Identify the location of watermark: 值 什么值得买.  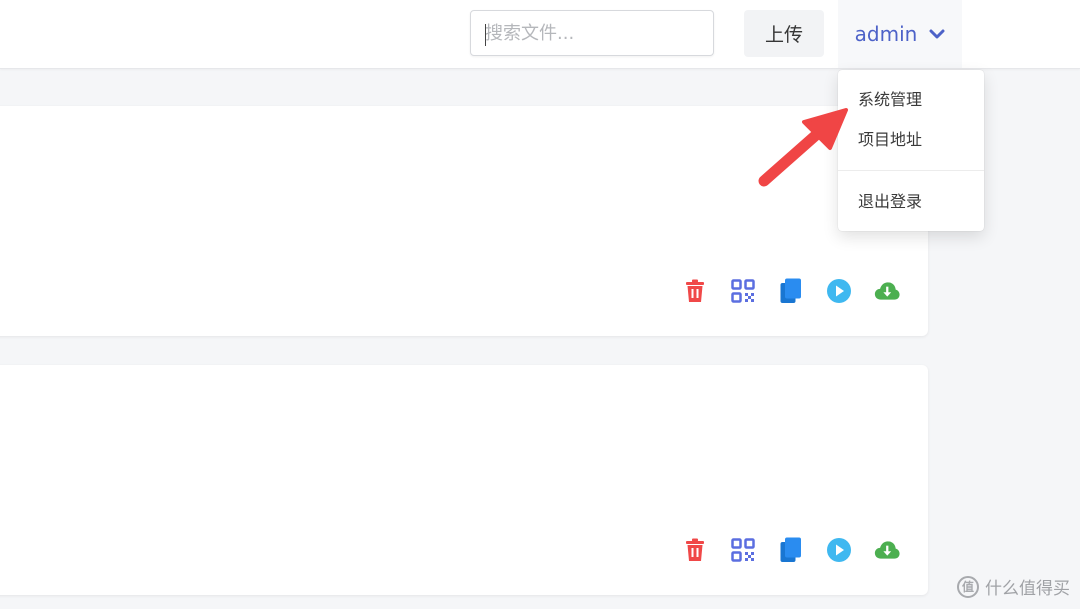
(1013, 586).